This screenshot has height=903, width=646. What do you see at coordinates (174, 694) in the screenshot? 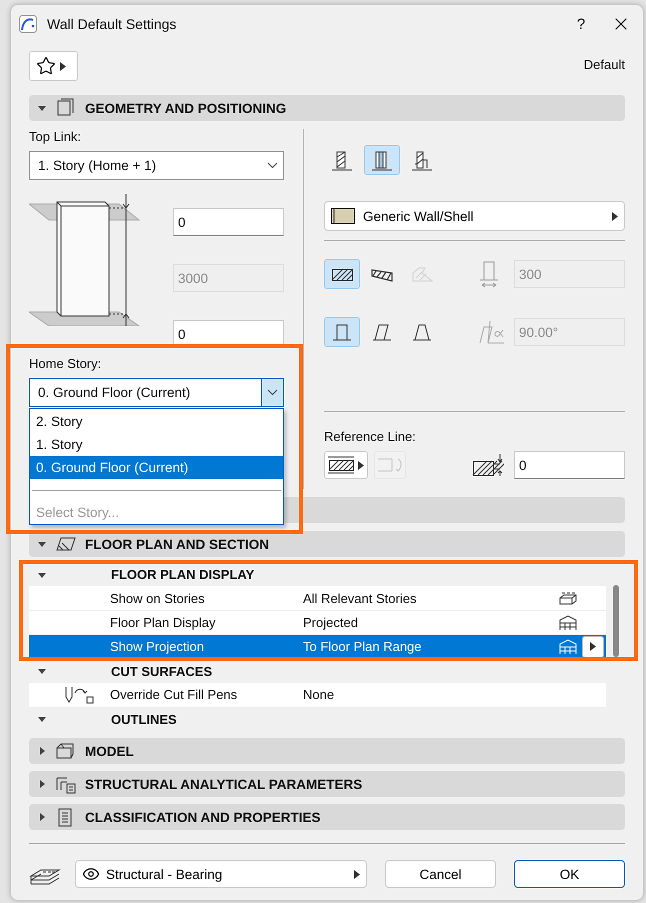
I see `property-label: Override Cut Fill Pens` at bounding box center [174, 694].